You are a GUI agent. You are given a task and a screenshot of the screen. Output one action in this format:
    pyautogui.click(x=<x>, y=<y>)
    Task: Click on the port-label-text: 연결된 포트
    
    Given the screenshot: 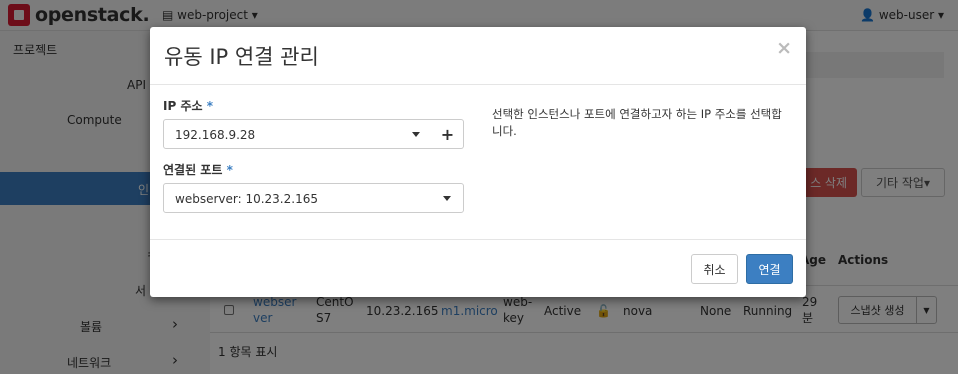 What is the action you would take?
    pyautogui.click(x=193, y=170)
    